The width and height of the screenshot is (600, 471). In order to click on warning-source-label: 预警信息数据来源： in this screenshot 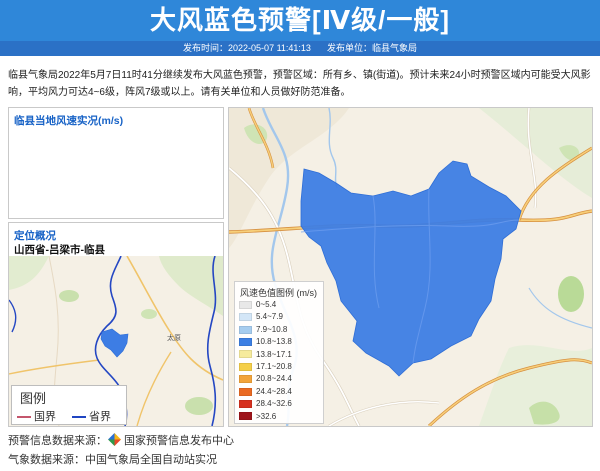, I will do `click(57, 441)`.